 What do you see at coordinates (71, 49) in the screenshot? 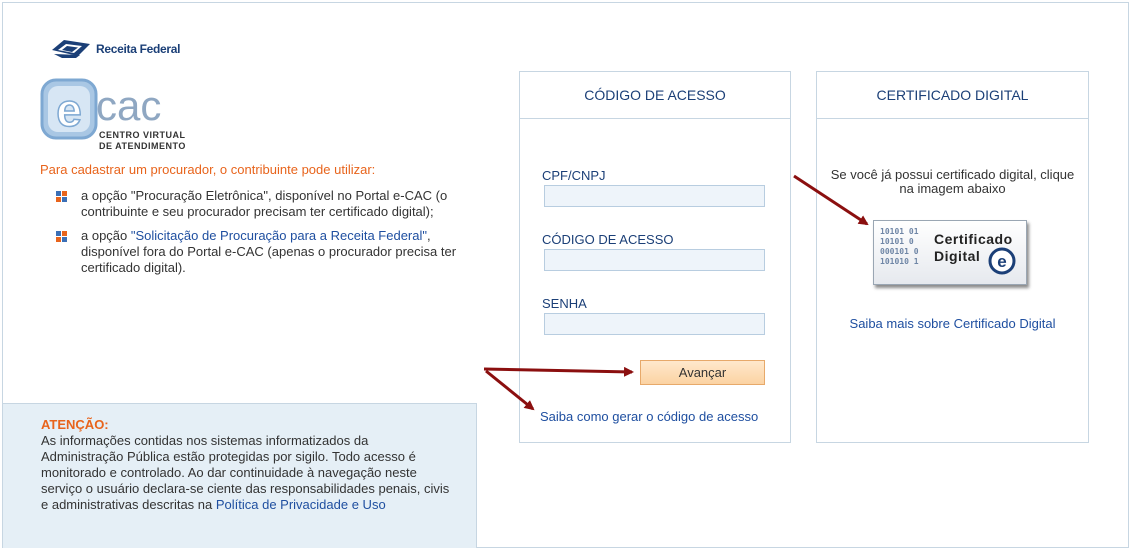
I see `receita-federal-emblem-icon` at bounding box center [71, 49].